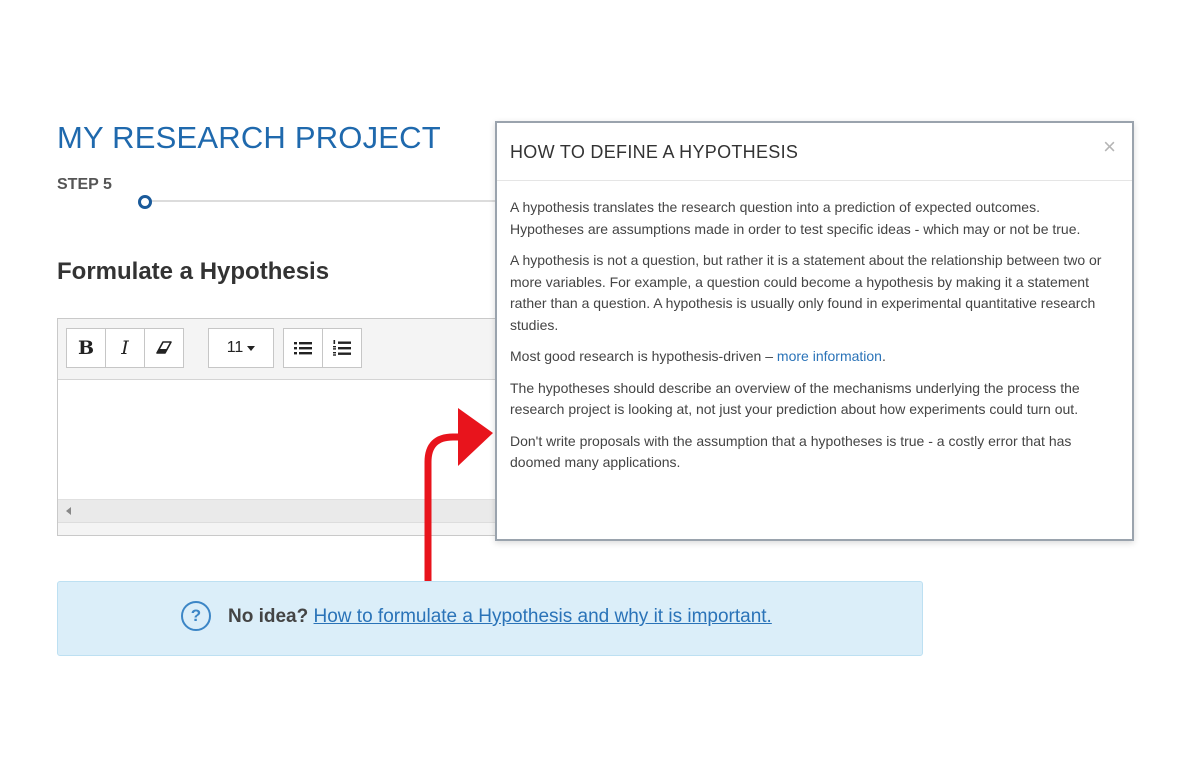  I want to click on font-size-group: 11, so click(241, 348).